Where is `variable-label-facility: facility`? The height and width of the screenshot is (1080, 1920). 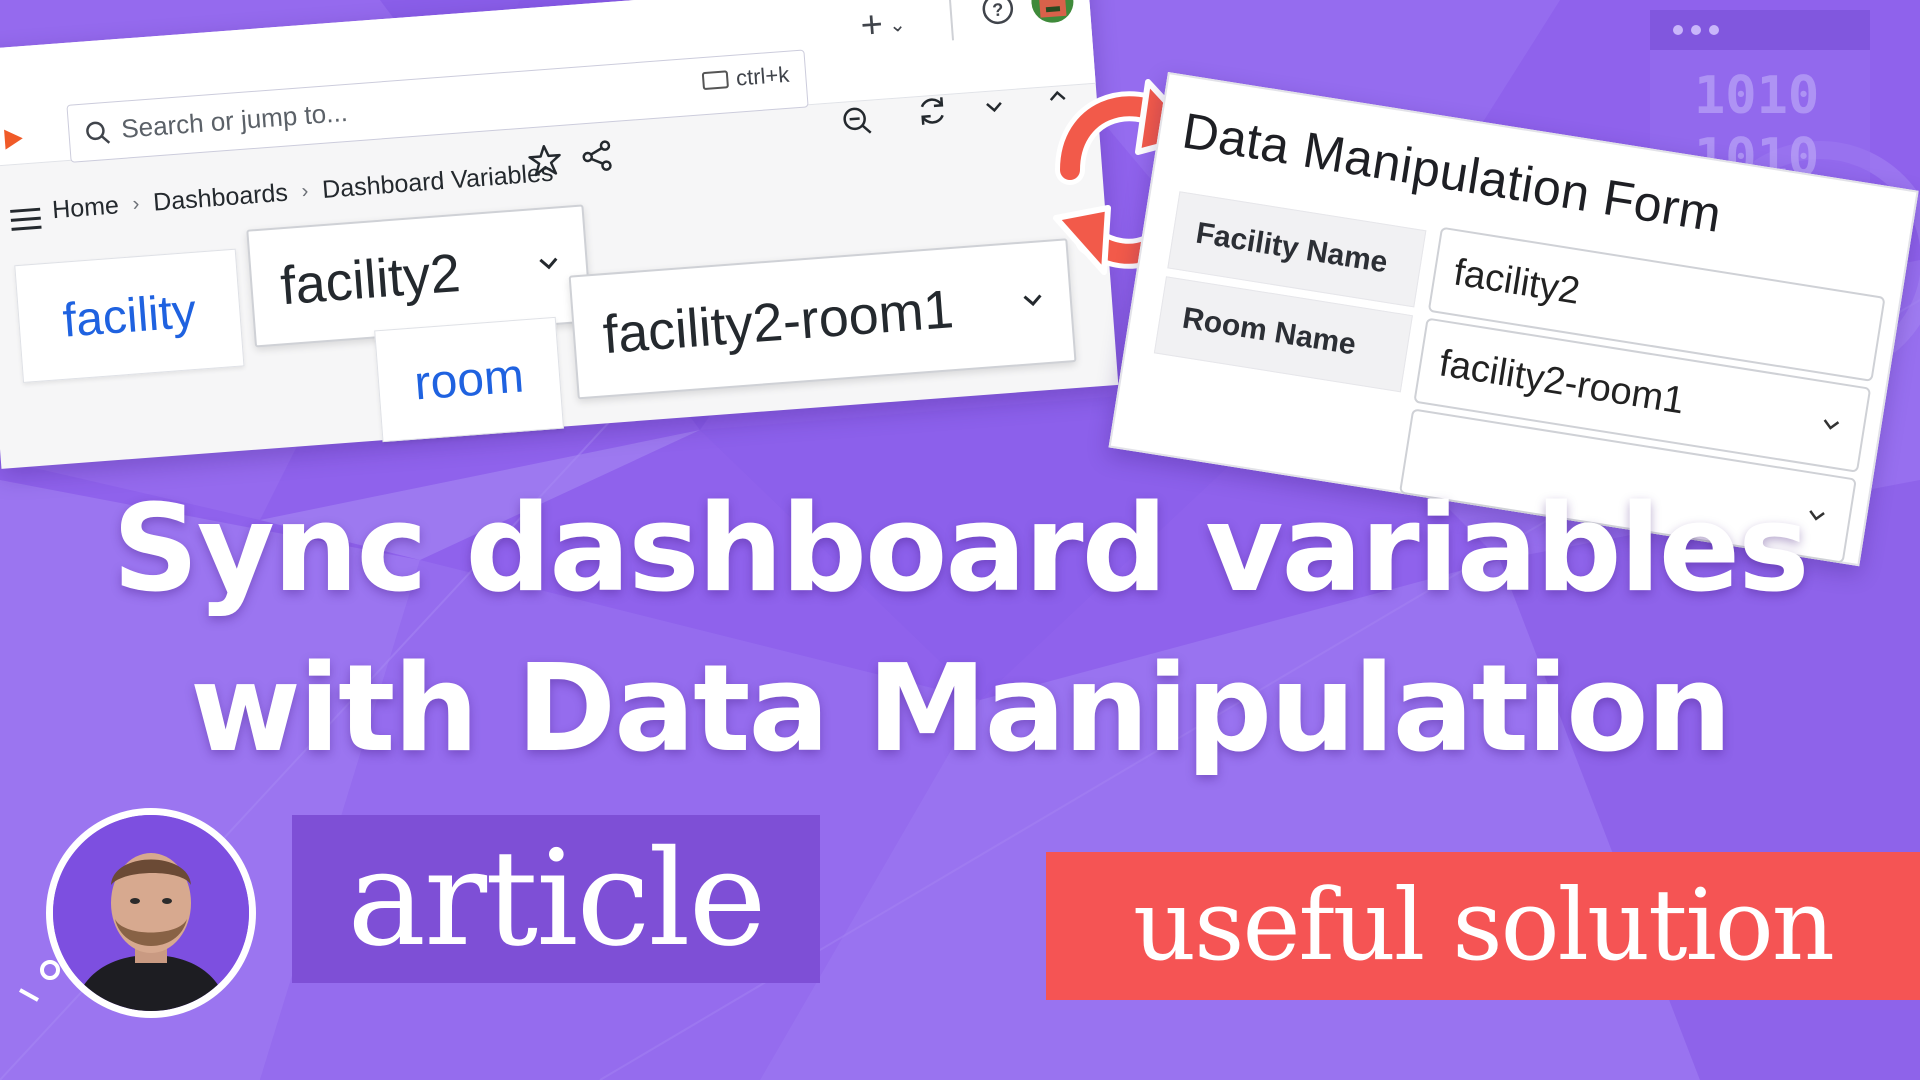
variable-label-facility: facility is located at coordinates (129, 315).